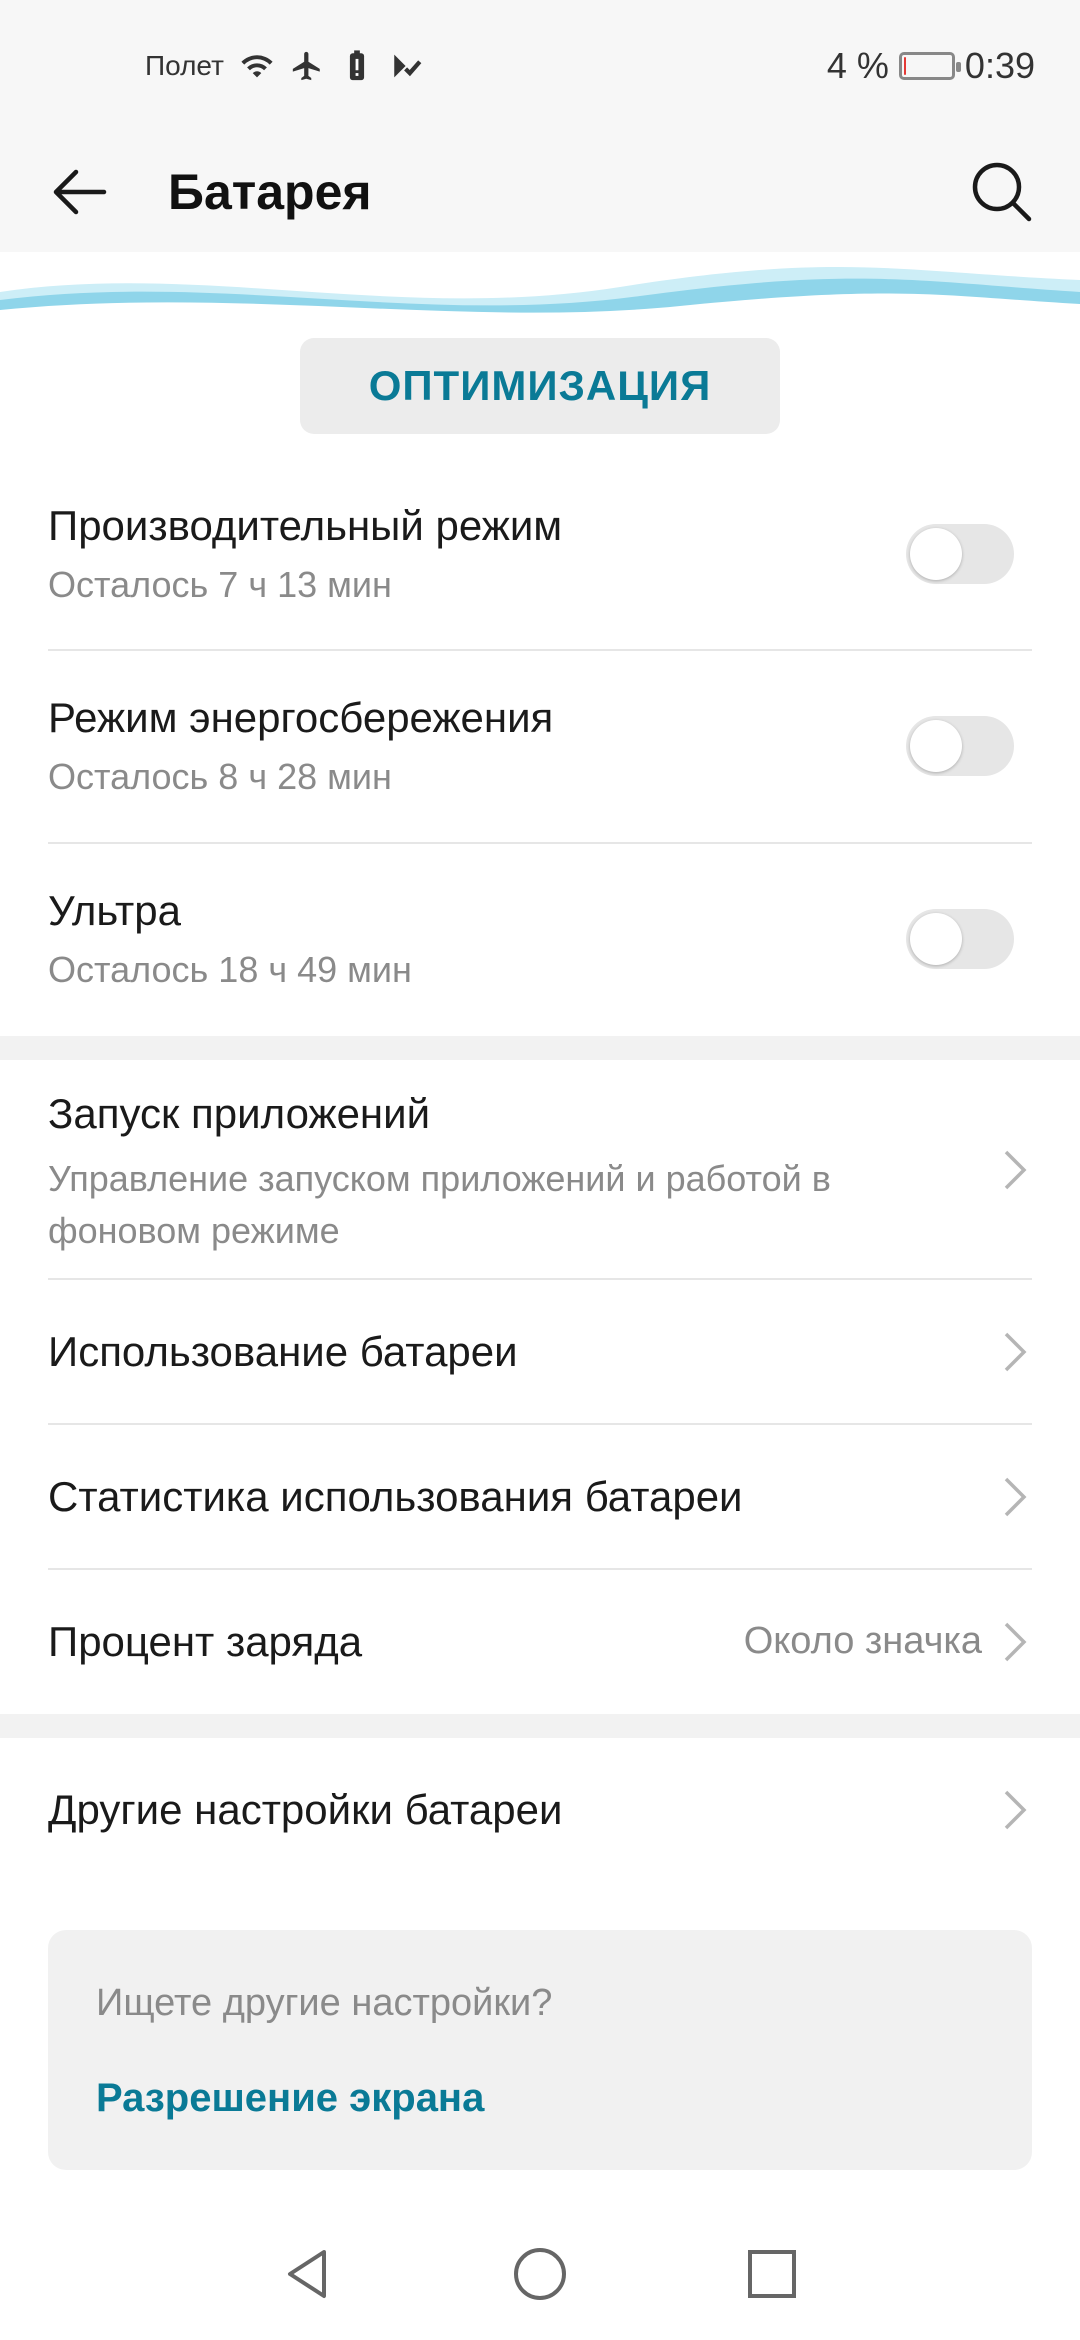 The height and width of the screenshot is (2340, 1080). I want to click on mode-title: Ультра, so click(114, 910).